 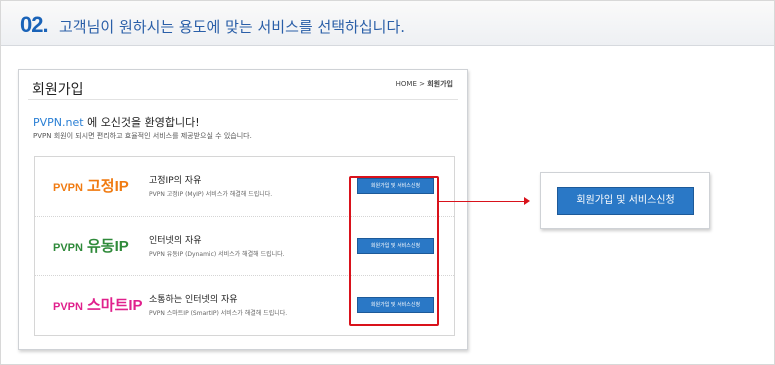 I want to click on welcome-message: PVPN.net 에 오신것을 환영합니다!, so click(x=116, y=122).